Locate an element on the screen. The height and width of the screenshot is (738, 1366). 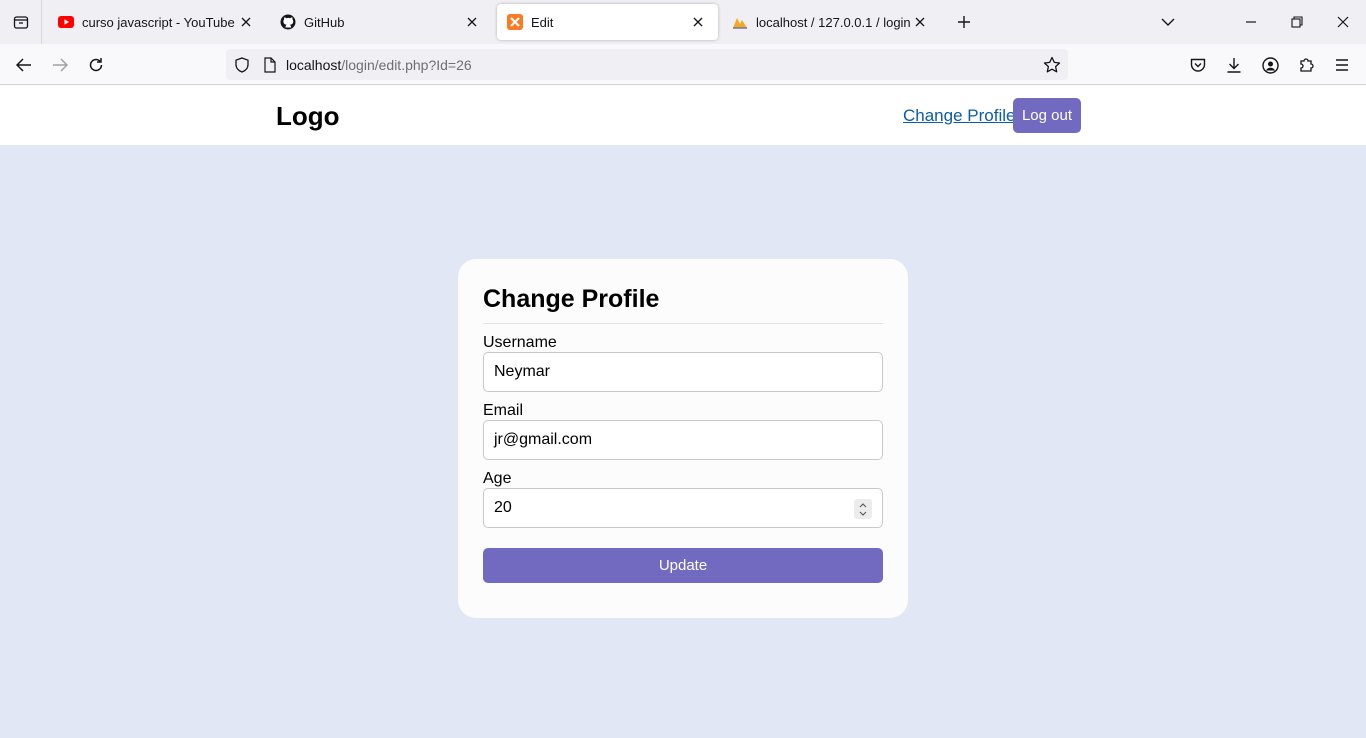
reload-button is located at coordinates (96, 65).